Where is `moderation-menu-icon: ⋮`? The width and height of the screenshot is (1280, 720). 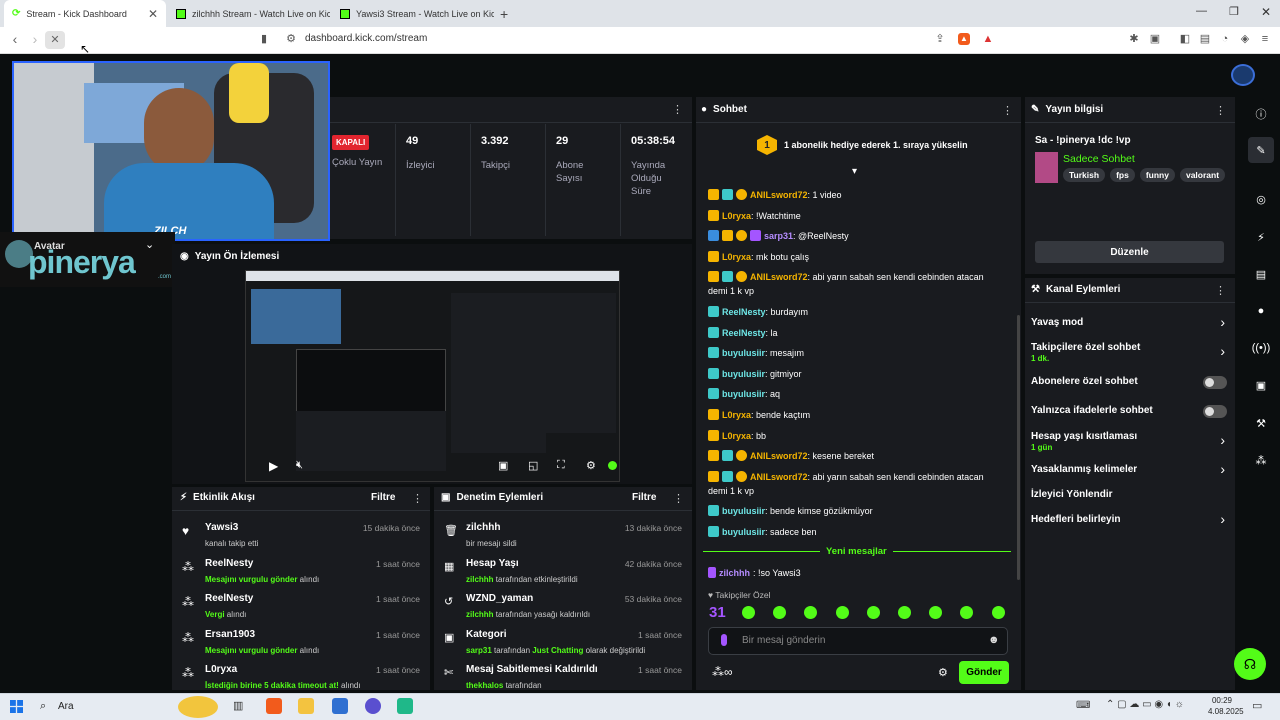 moderation-menu-icon: ⋮ is located at coordinates (678, 498).